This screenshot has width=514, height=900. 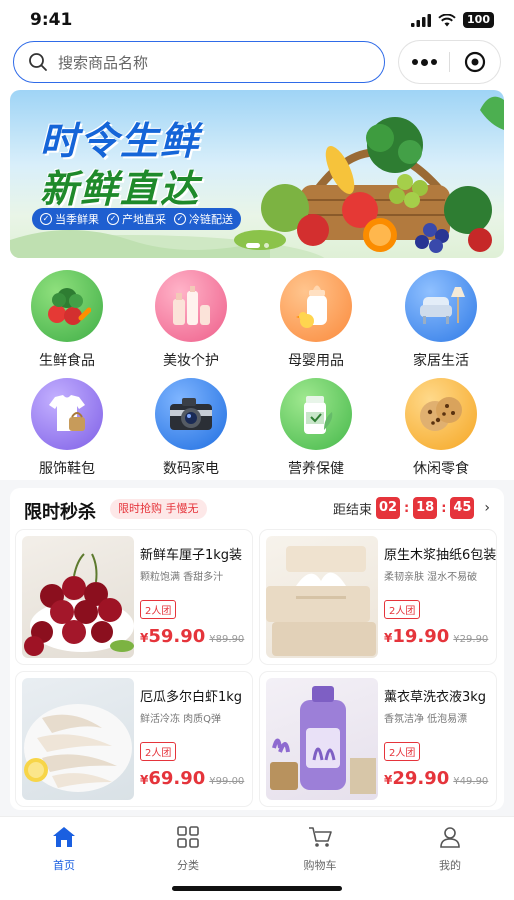 I want to click on banner-title-line1: 时令生鲜, so click(x=120, y=141).